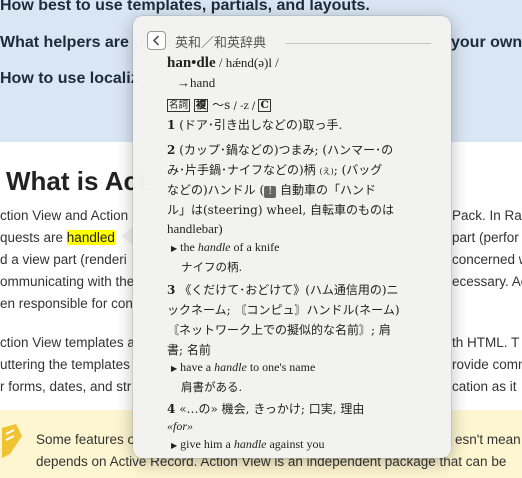 Image resolution: width=522 pixels, height=478 pixels. Describe the element at coordinates (358, 43) in the screenshot. I see `title-divider` at that location.